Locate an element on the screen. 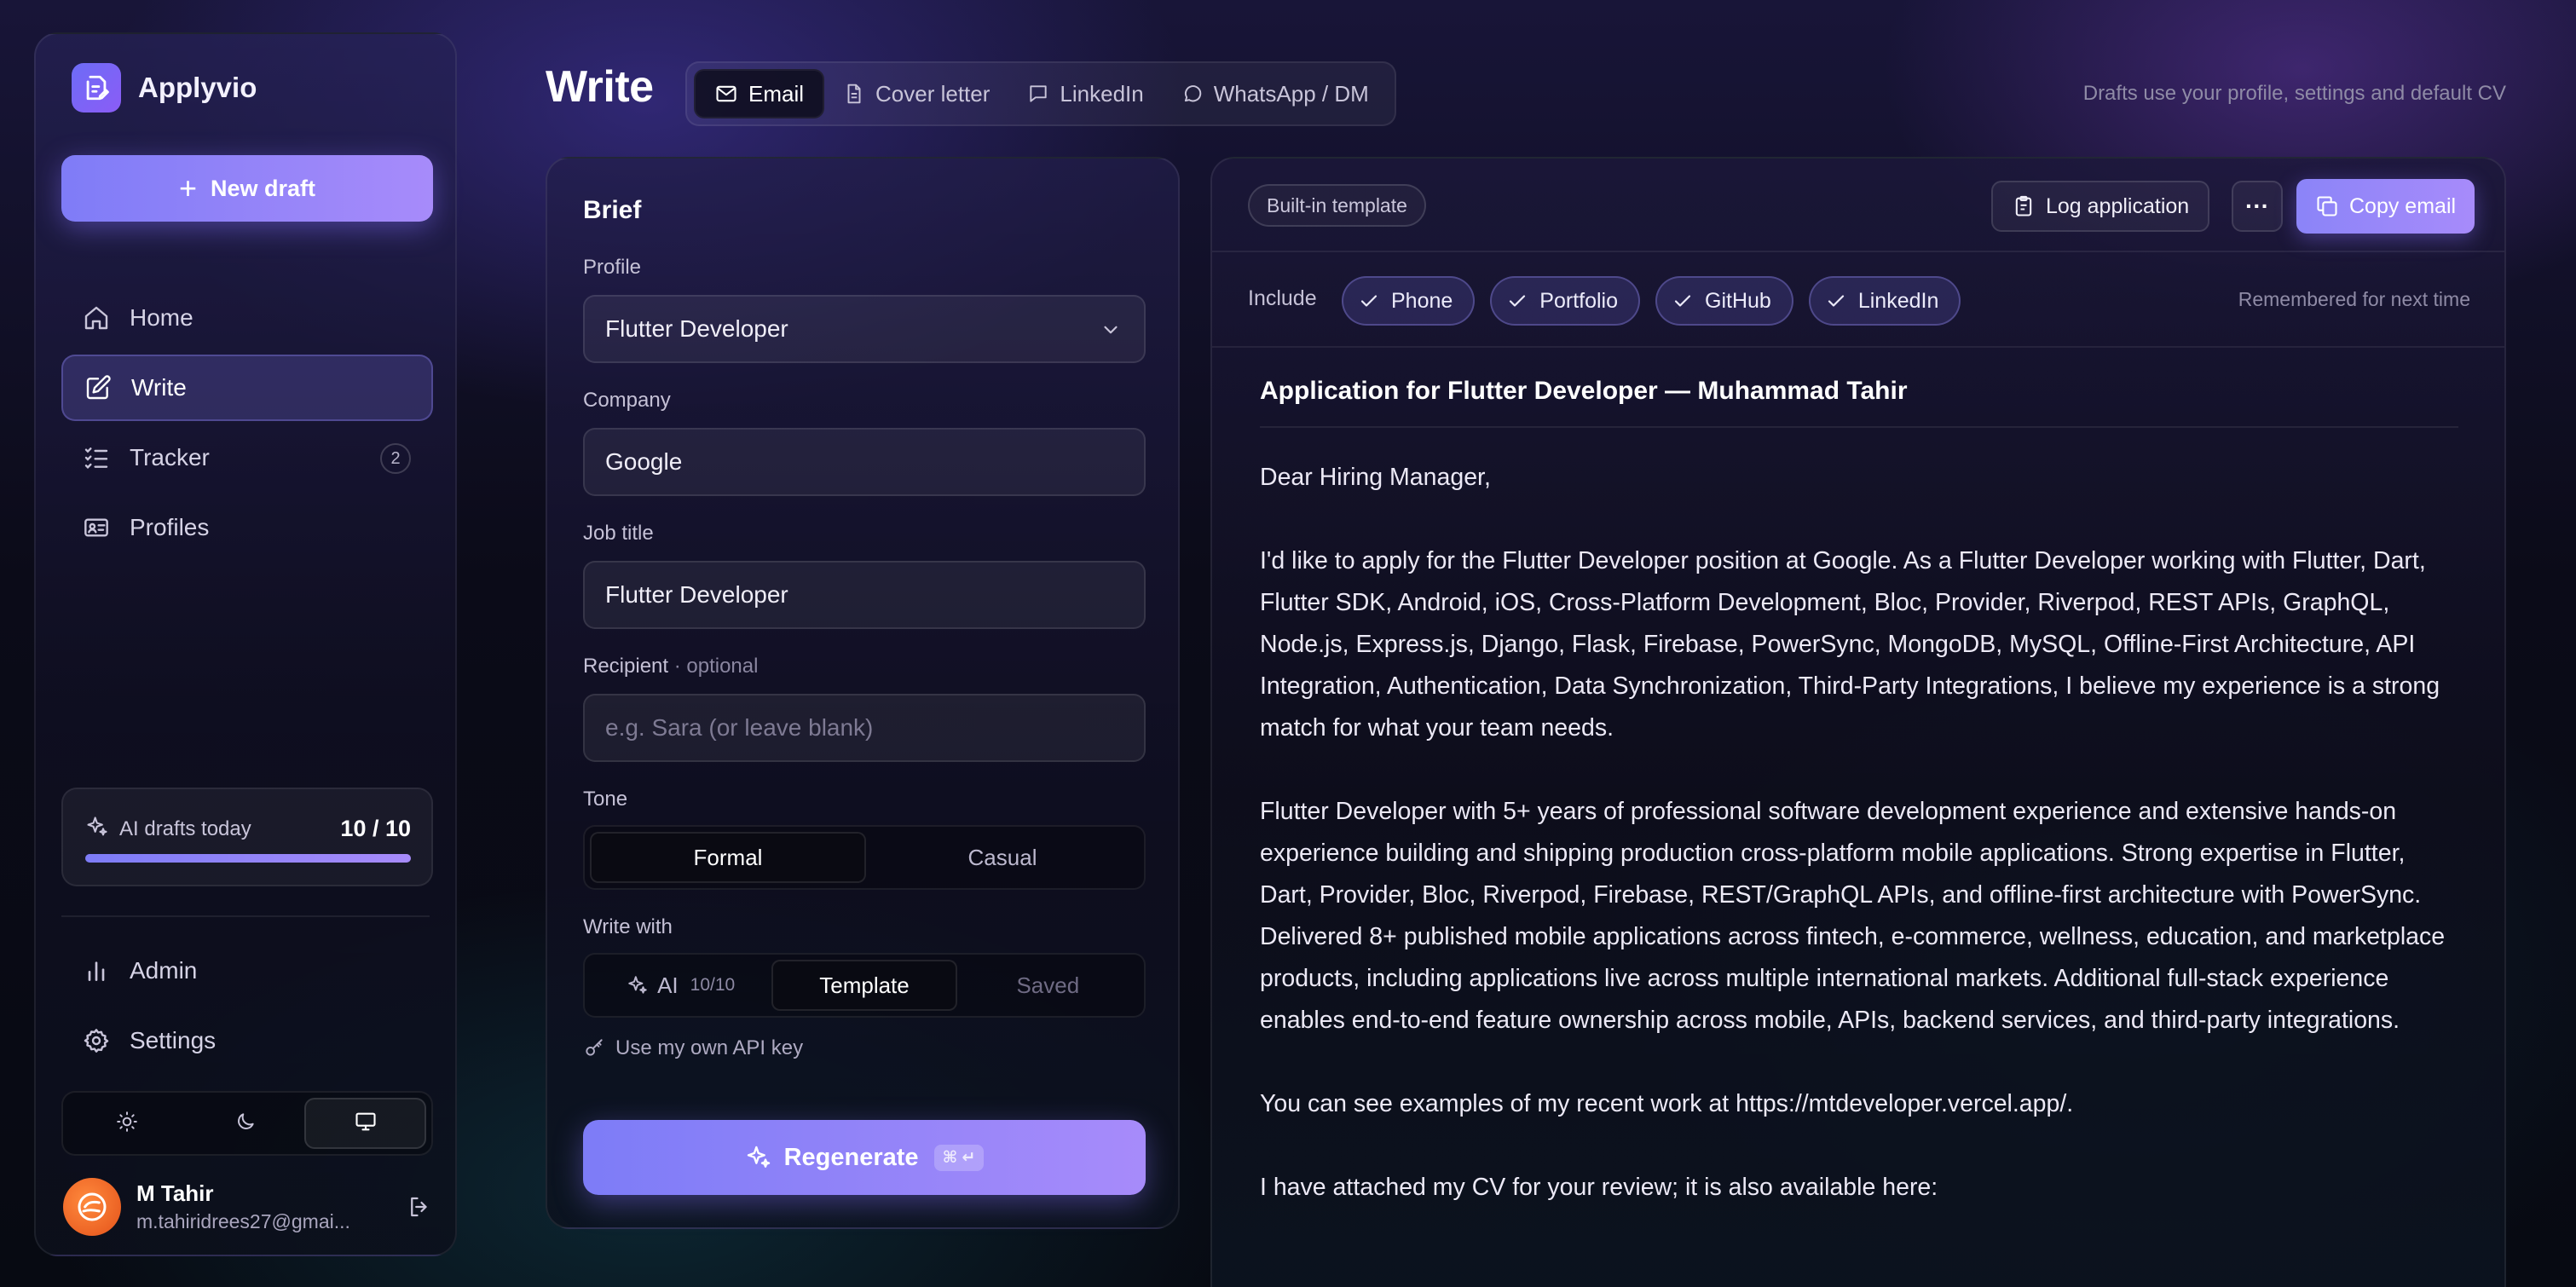  message-circle-icon is located at coordinates (1192, 93).